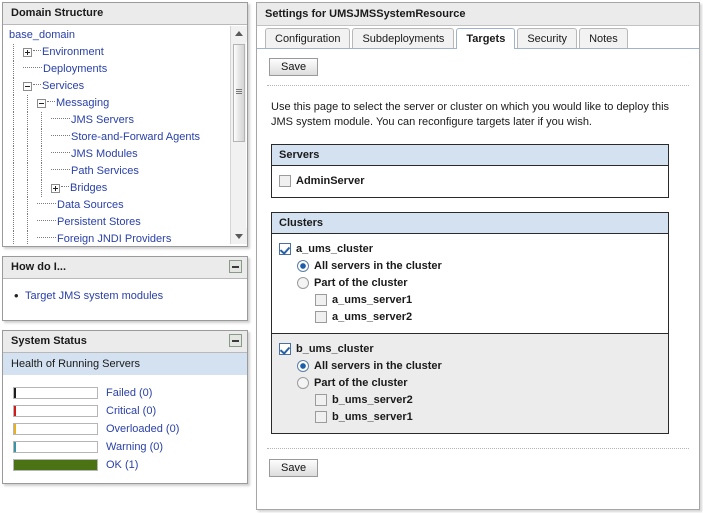 The width and height of the screenshot is (703, 513). I want to click on tree-item-data-sources: Data Sources, so click(116, 205).